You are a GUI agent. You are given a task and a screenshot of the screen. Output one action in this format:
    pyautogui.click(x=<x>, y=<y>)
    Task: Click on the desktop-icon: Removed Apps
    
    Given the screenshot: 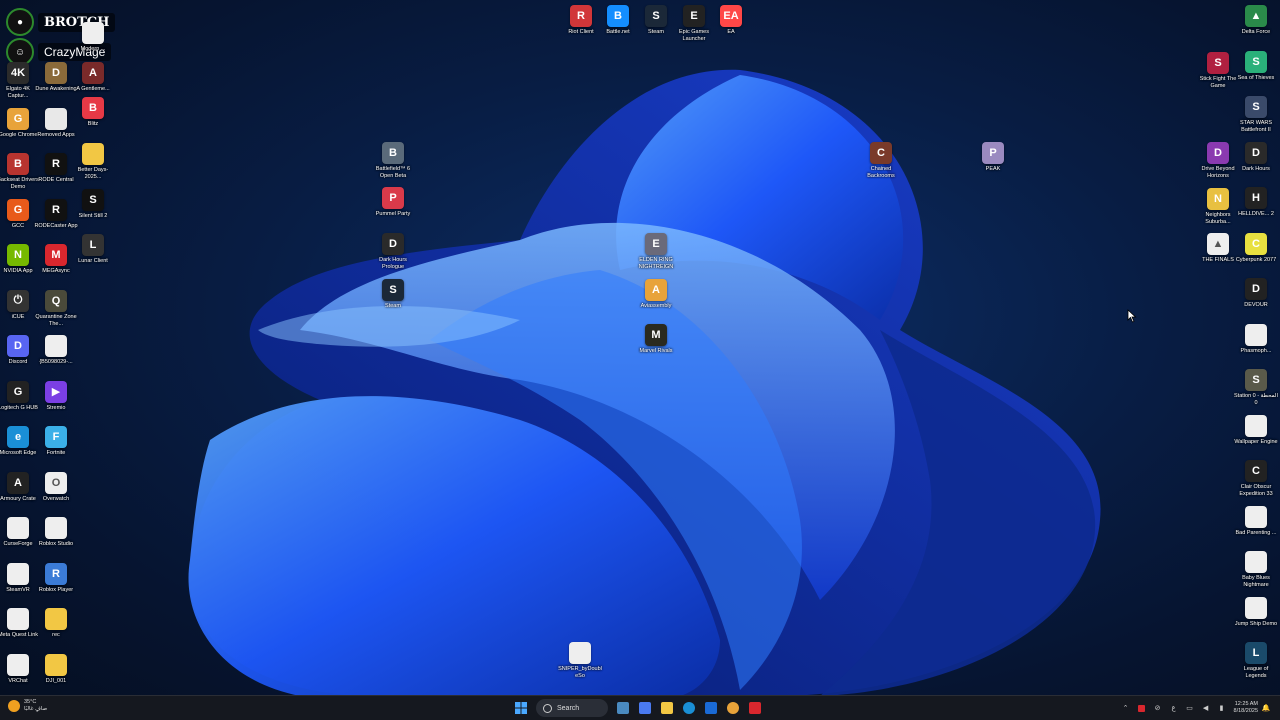 What is the action you would take?
    pyautogui.click(x=56, y=123)
    